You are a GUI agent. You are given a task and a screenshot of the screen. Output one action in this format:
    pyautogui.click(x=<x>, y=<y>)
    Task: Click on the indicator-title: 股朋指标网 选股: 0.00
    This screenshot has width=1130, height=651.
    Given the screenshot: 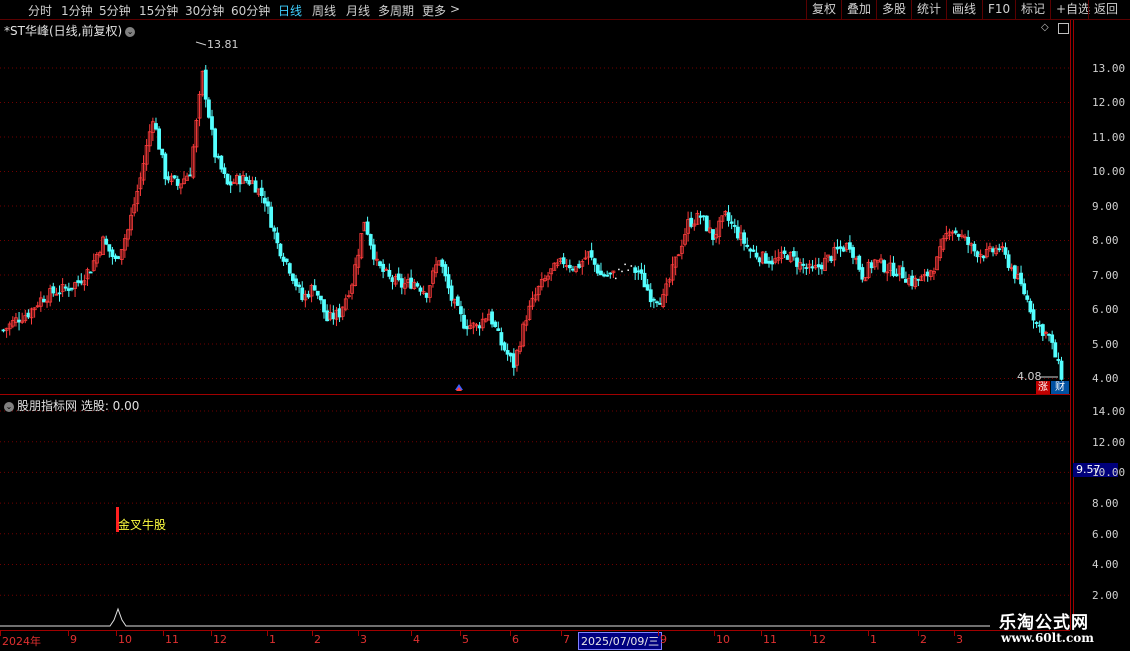 What is the action you would take?
    pyautogui.click(x=78, y=406)
    